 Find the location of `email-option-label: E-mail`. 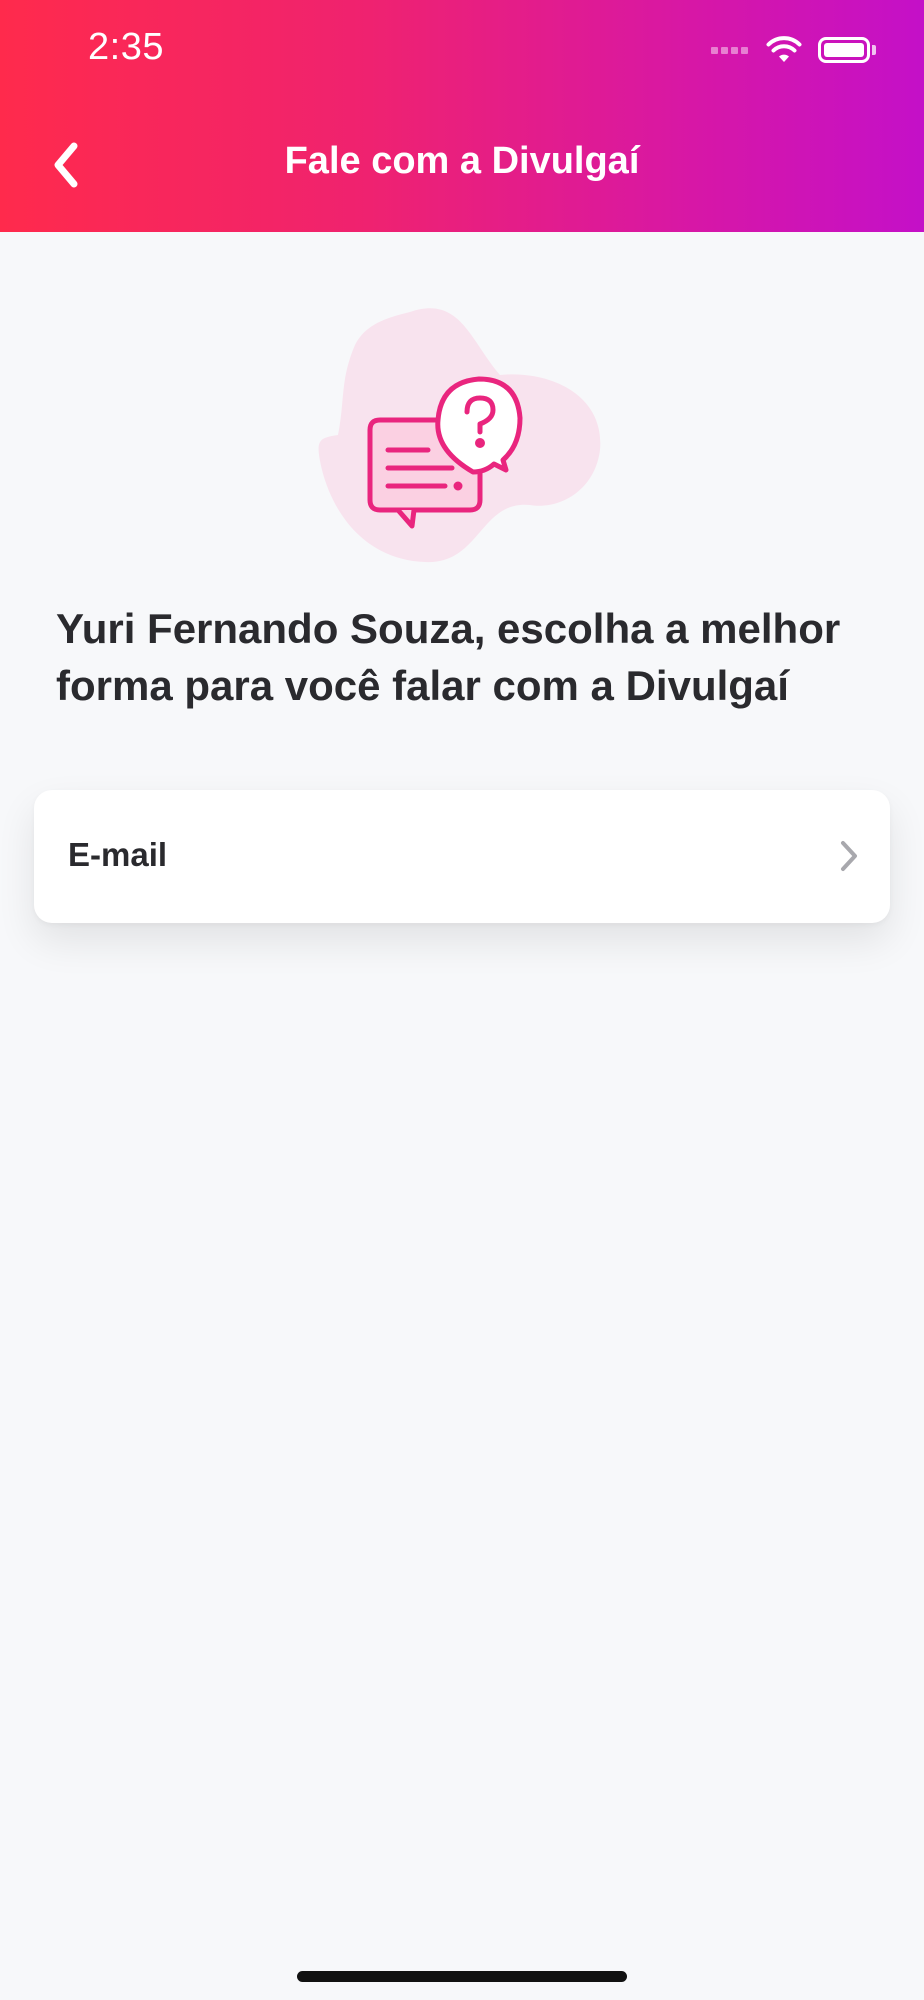

email-option-label: E-mail is located at coordinates (118, 854).